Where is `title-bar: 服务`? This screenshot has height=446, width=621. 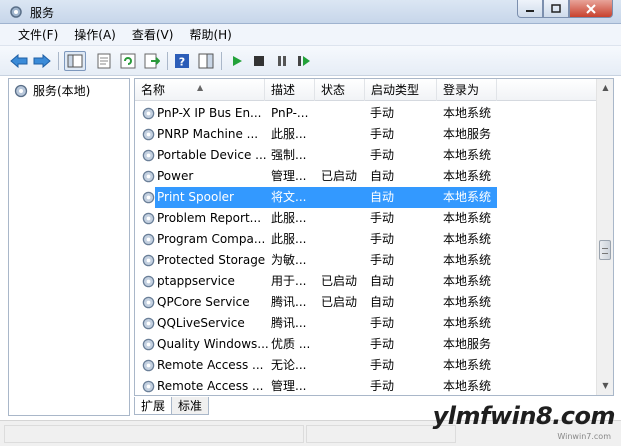
title-bar: 服务 is located at coordinates (310, 12).